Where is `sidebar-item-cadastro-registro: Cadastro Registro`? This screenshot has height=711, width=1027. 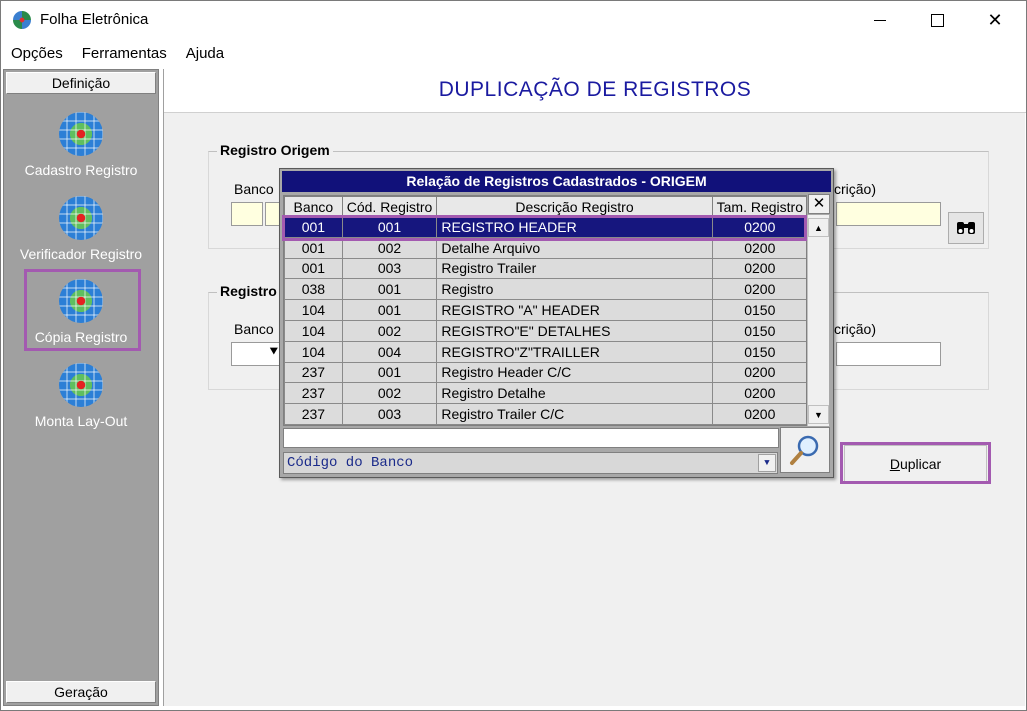 sidebar-item-cadastro-registro: Cadastro Registro is located at coordinates (81, 145).